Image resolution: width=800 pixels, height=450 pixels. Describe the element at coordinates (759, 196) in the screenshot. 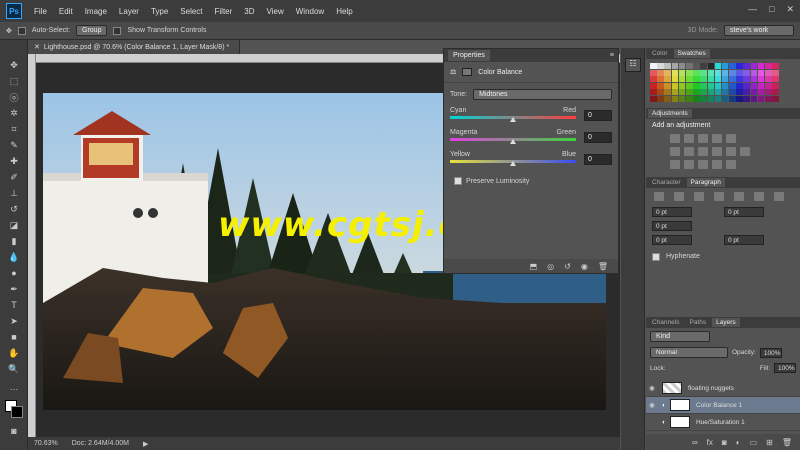

I see `justify-last-right-icon` at that location.